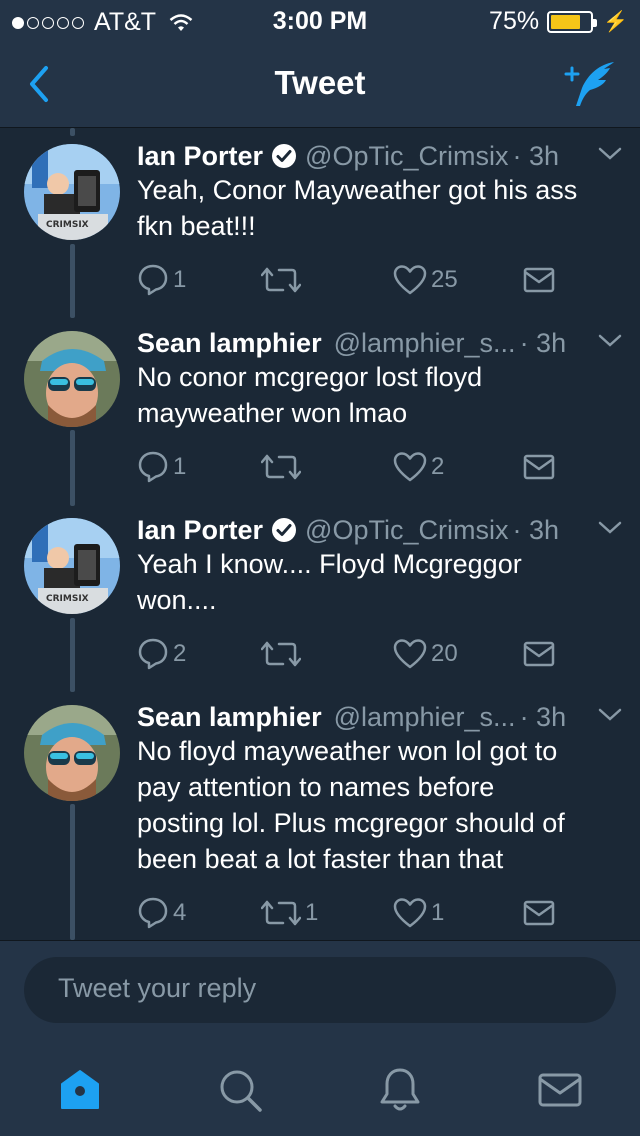 This screenshot has width=640, height=1136. Describe the element at coordinates (444, 279) in the screenshot. I see `like-count: 25` at that location.